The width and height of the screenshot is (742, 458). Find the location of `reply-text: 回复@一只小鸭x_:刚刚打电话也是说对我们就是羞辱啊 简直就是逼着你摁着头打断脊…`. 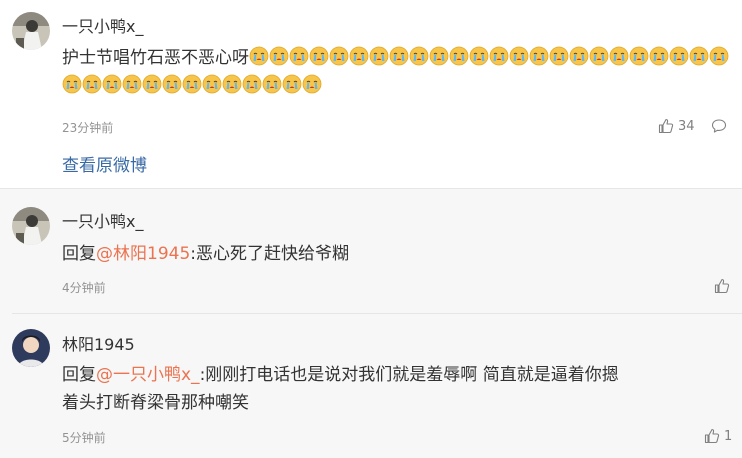

reply-text: 回复@一只小鸭x_:刚刚打电话也是说对我们就是羞辱啊 简直就是逼着你摁着头打断脊… is located at coordinates (397, 389).